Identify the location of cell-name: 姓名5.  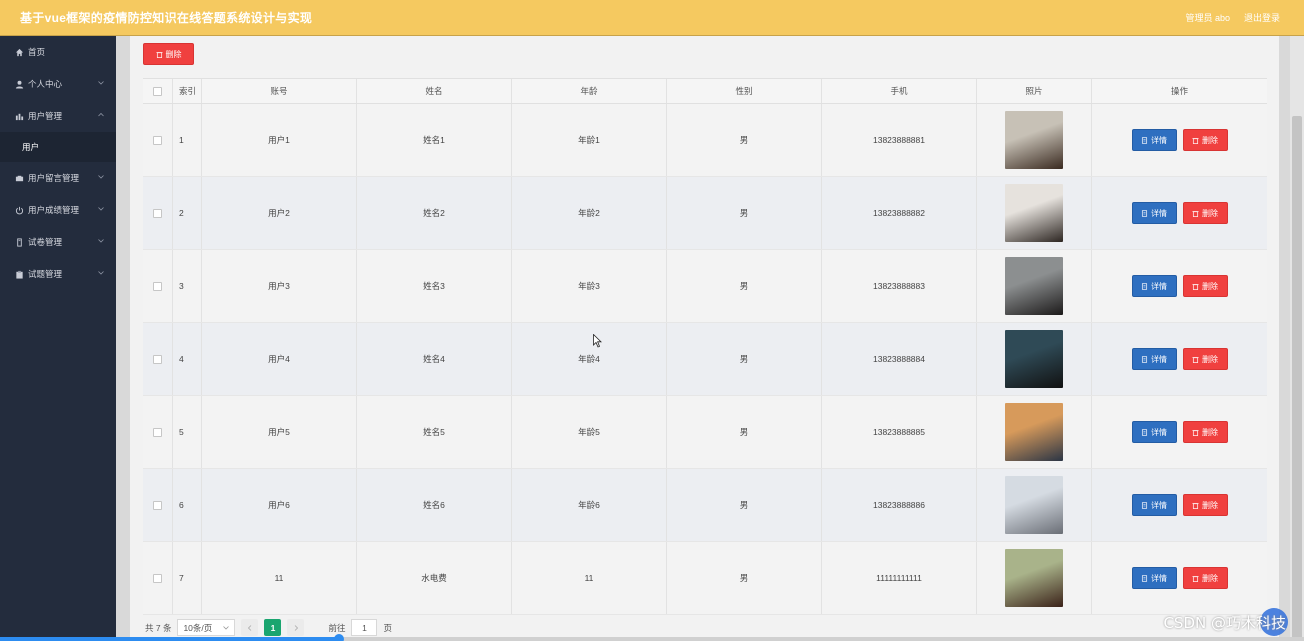
(434, 432).